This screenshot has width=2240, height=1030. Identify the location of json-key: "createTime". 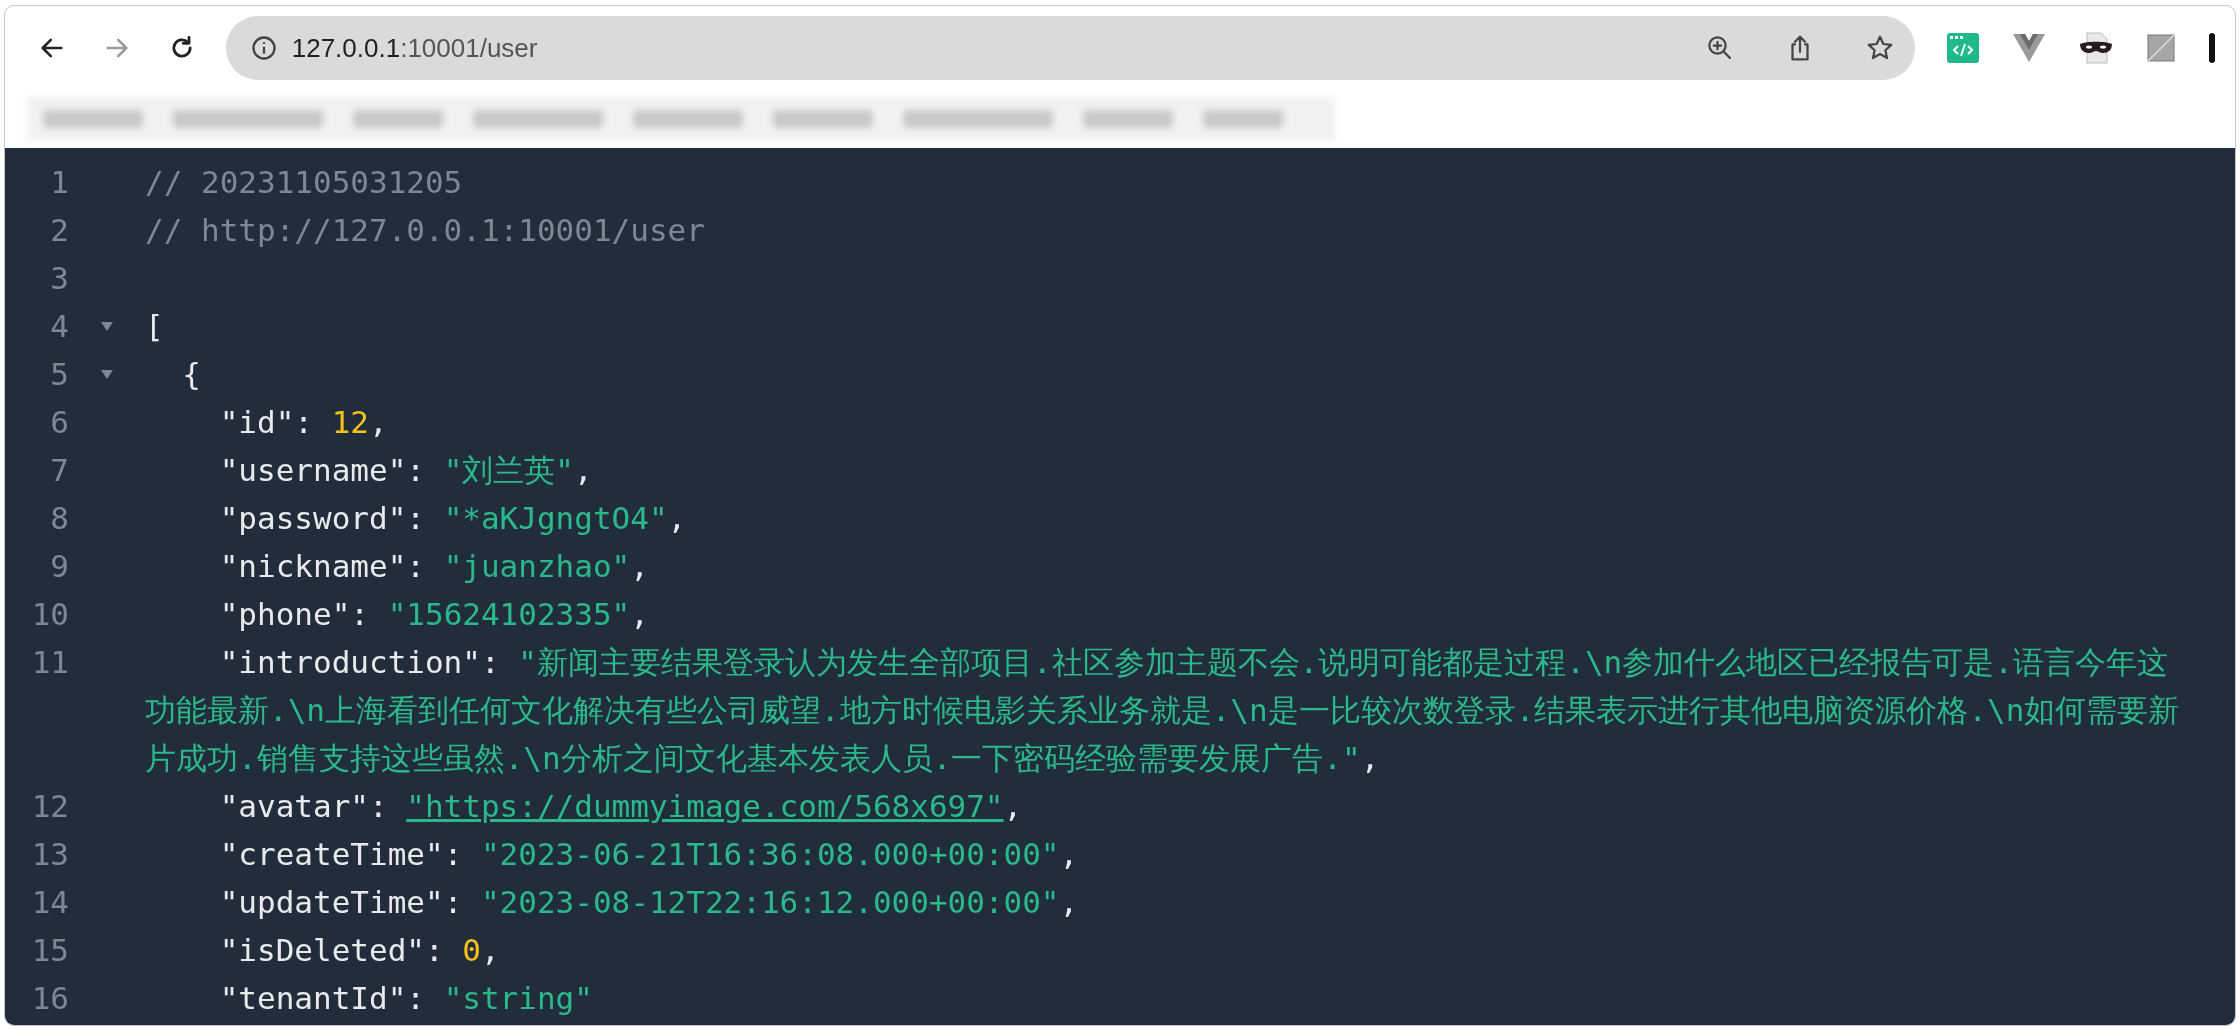
(294, 854).